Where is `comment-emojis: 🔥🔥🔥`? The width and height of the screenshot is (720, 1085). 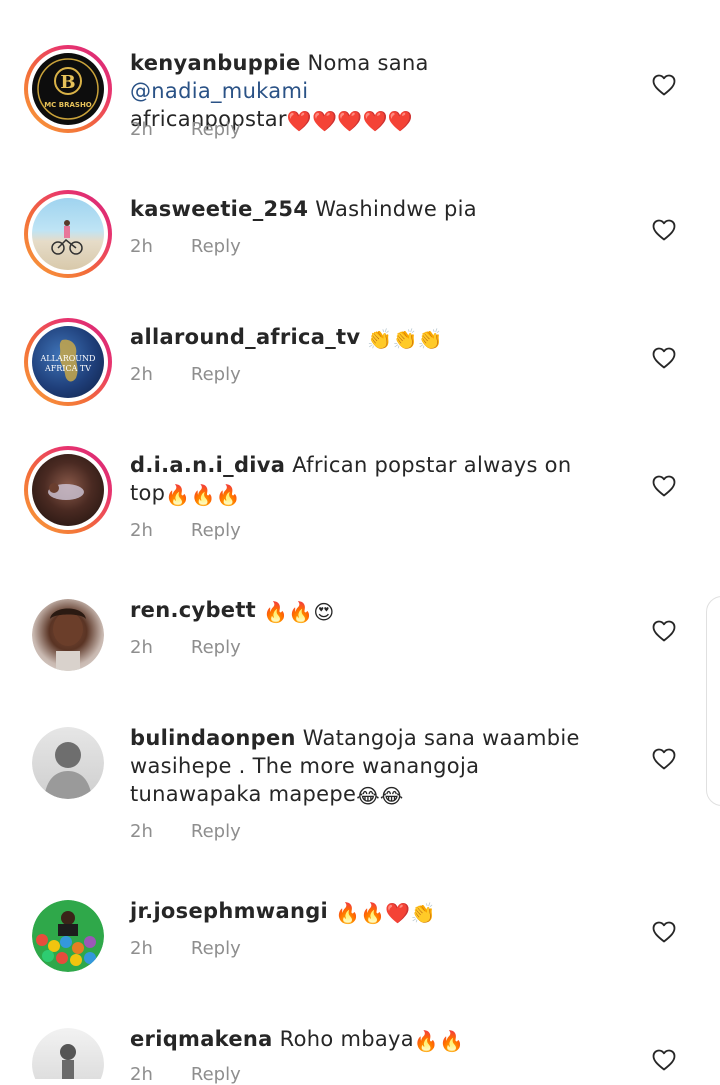 comment-emojis: 🔥🔥🔥 is located at coordinates (203, 495).